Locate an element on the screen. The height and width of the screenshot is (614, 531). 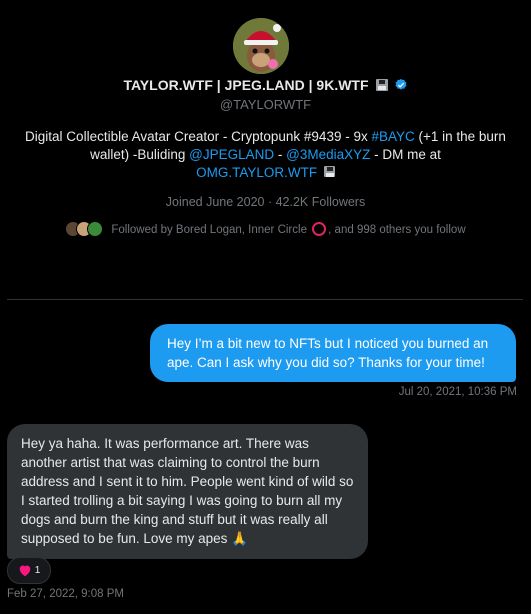
message-outgoing-time: Jul 20, 2021, 10:36 PM is located at coordinates (457, 392).